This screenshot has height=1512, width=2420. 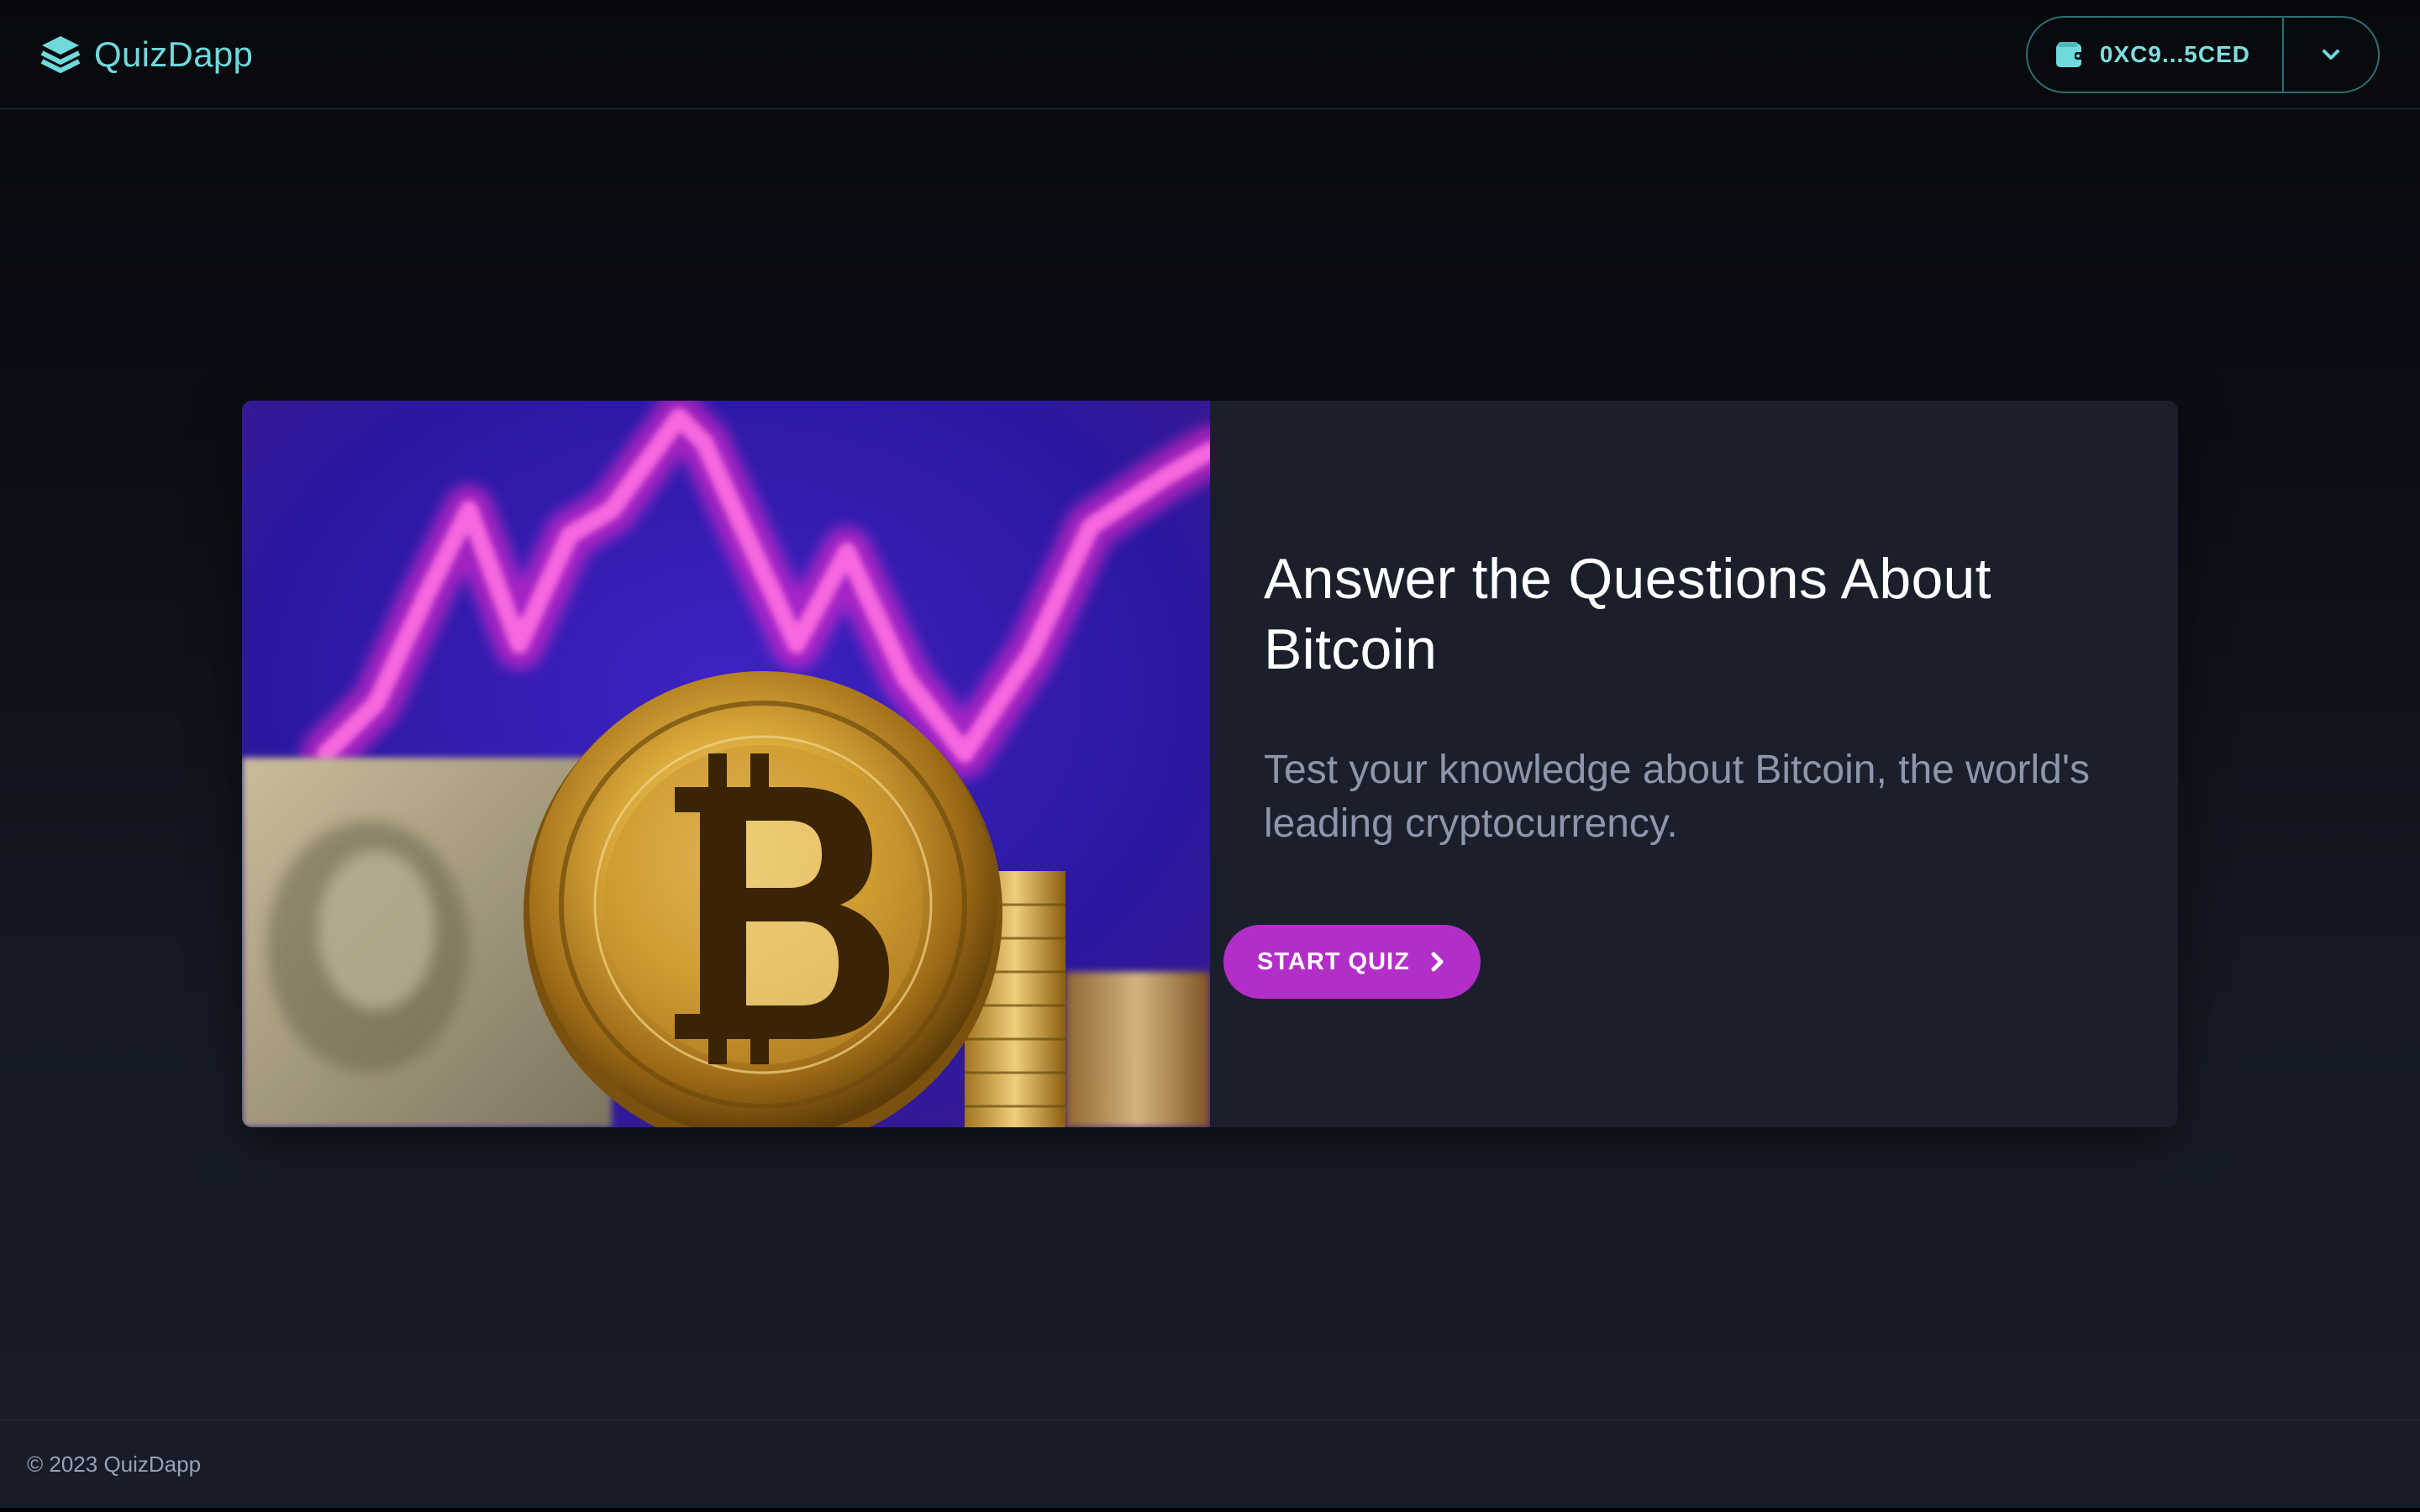 What do you see at coordinates (1210, 1464) in the screenshot?
I see `footer: © 2023 QuizDapp` at bounding box center [1210, 1464].